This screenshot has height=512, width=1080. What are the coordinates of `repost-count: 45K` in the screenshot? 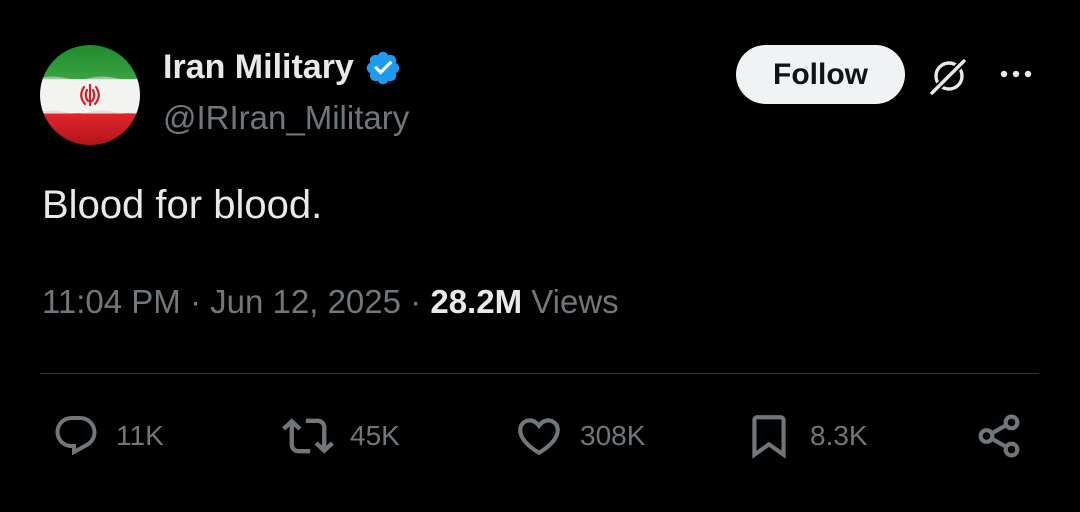 It's located at (375, 435).